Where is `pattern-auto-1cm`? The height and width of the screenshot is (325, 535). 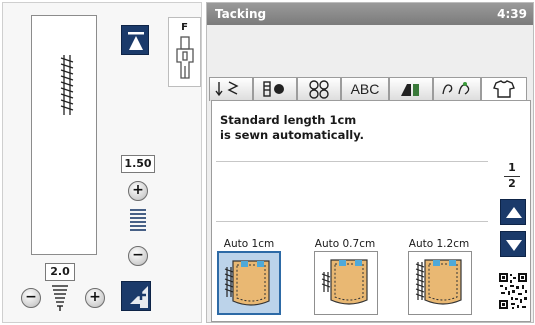 pattern-auto-1cm is located at coordinates (249, 283).